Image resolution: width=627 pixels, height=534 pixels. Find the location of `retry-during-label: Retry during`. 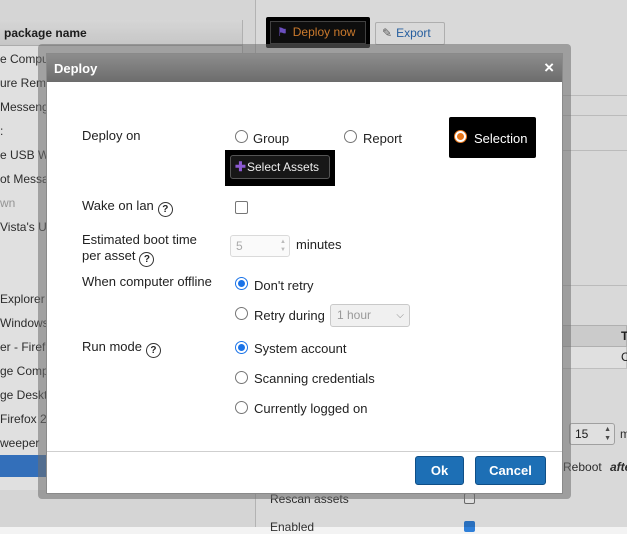

retry-during-label: Retry during is located at coordinates (289, 315).